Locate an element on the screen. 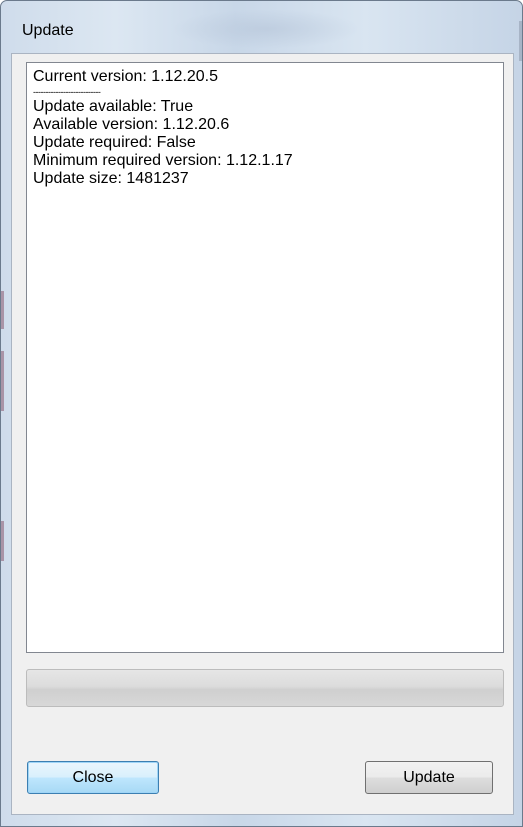  close-button: Close is located at coordinates (93, 777).